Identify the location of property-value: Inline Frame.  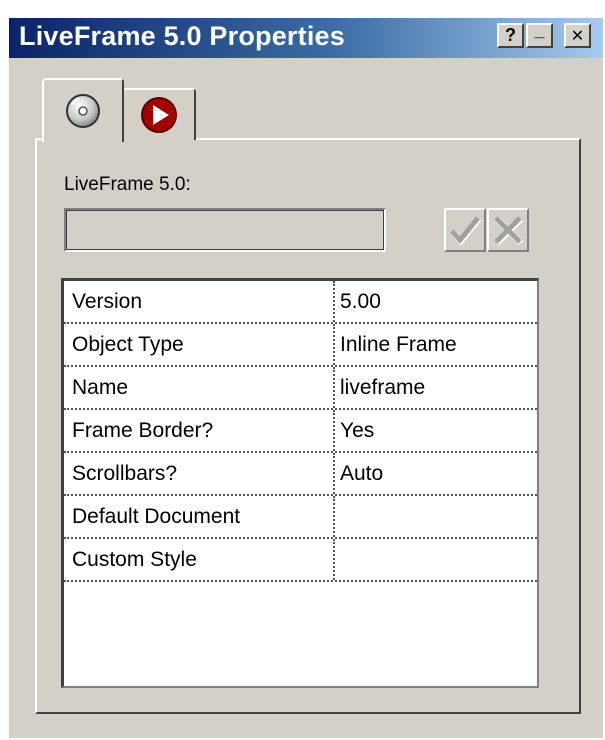
(436, 344).